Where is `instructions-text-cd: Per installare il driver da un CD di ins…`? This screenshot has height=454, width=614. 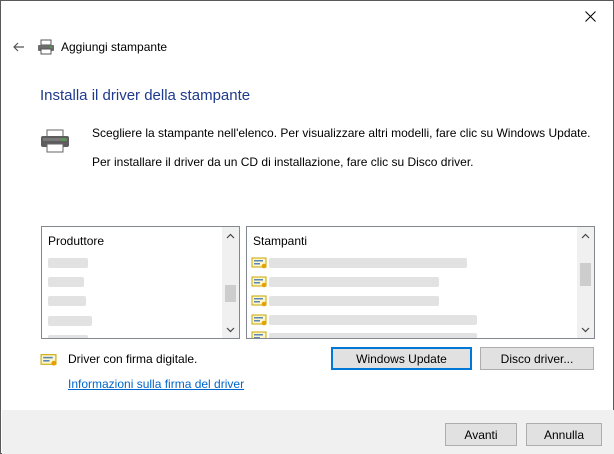 instructions-text-cd: Per installare il driver da un CD di ins… is located at coordinates (283, 162).